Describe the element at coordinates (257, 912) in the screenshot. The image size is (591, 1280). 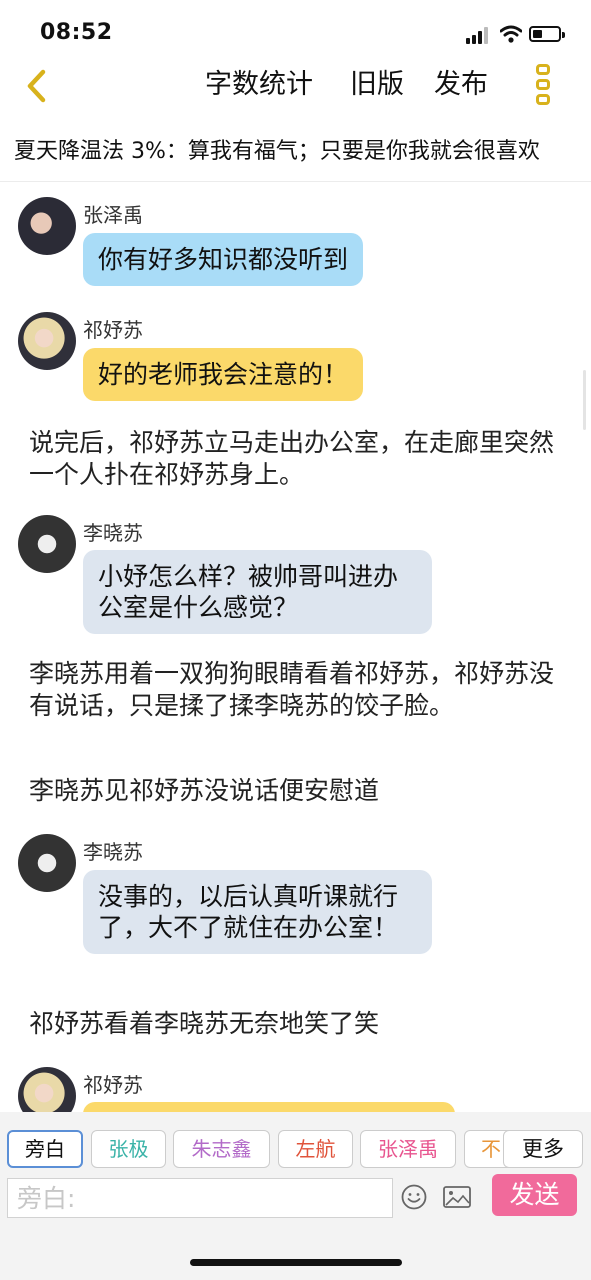
I see `message-bubble: 没事的，以后认真听课就行了，大不了就住在办公室！` at that location.